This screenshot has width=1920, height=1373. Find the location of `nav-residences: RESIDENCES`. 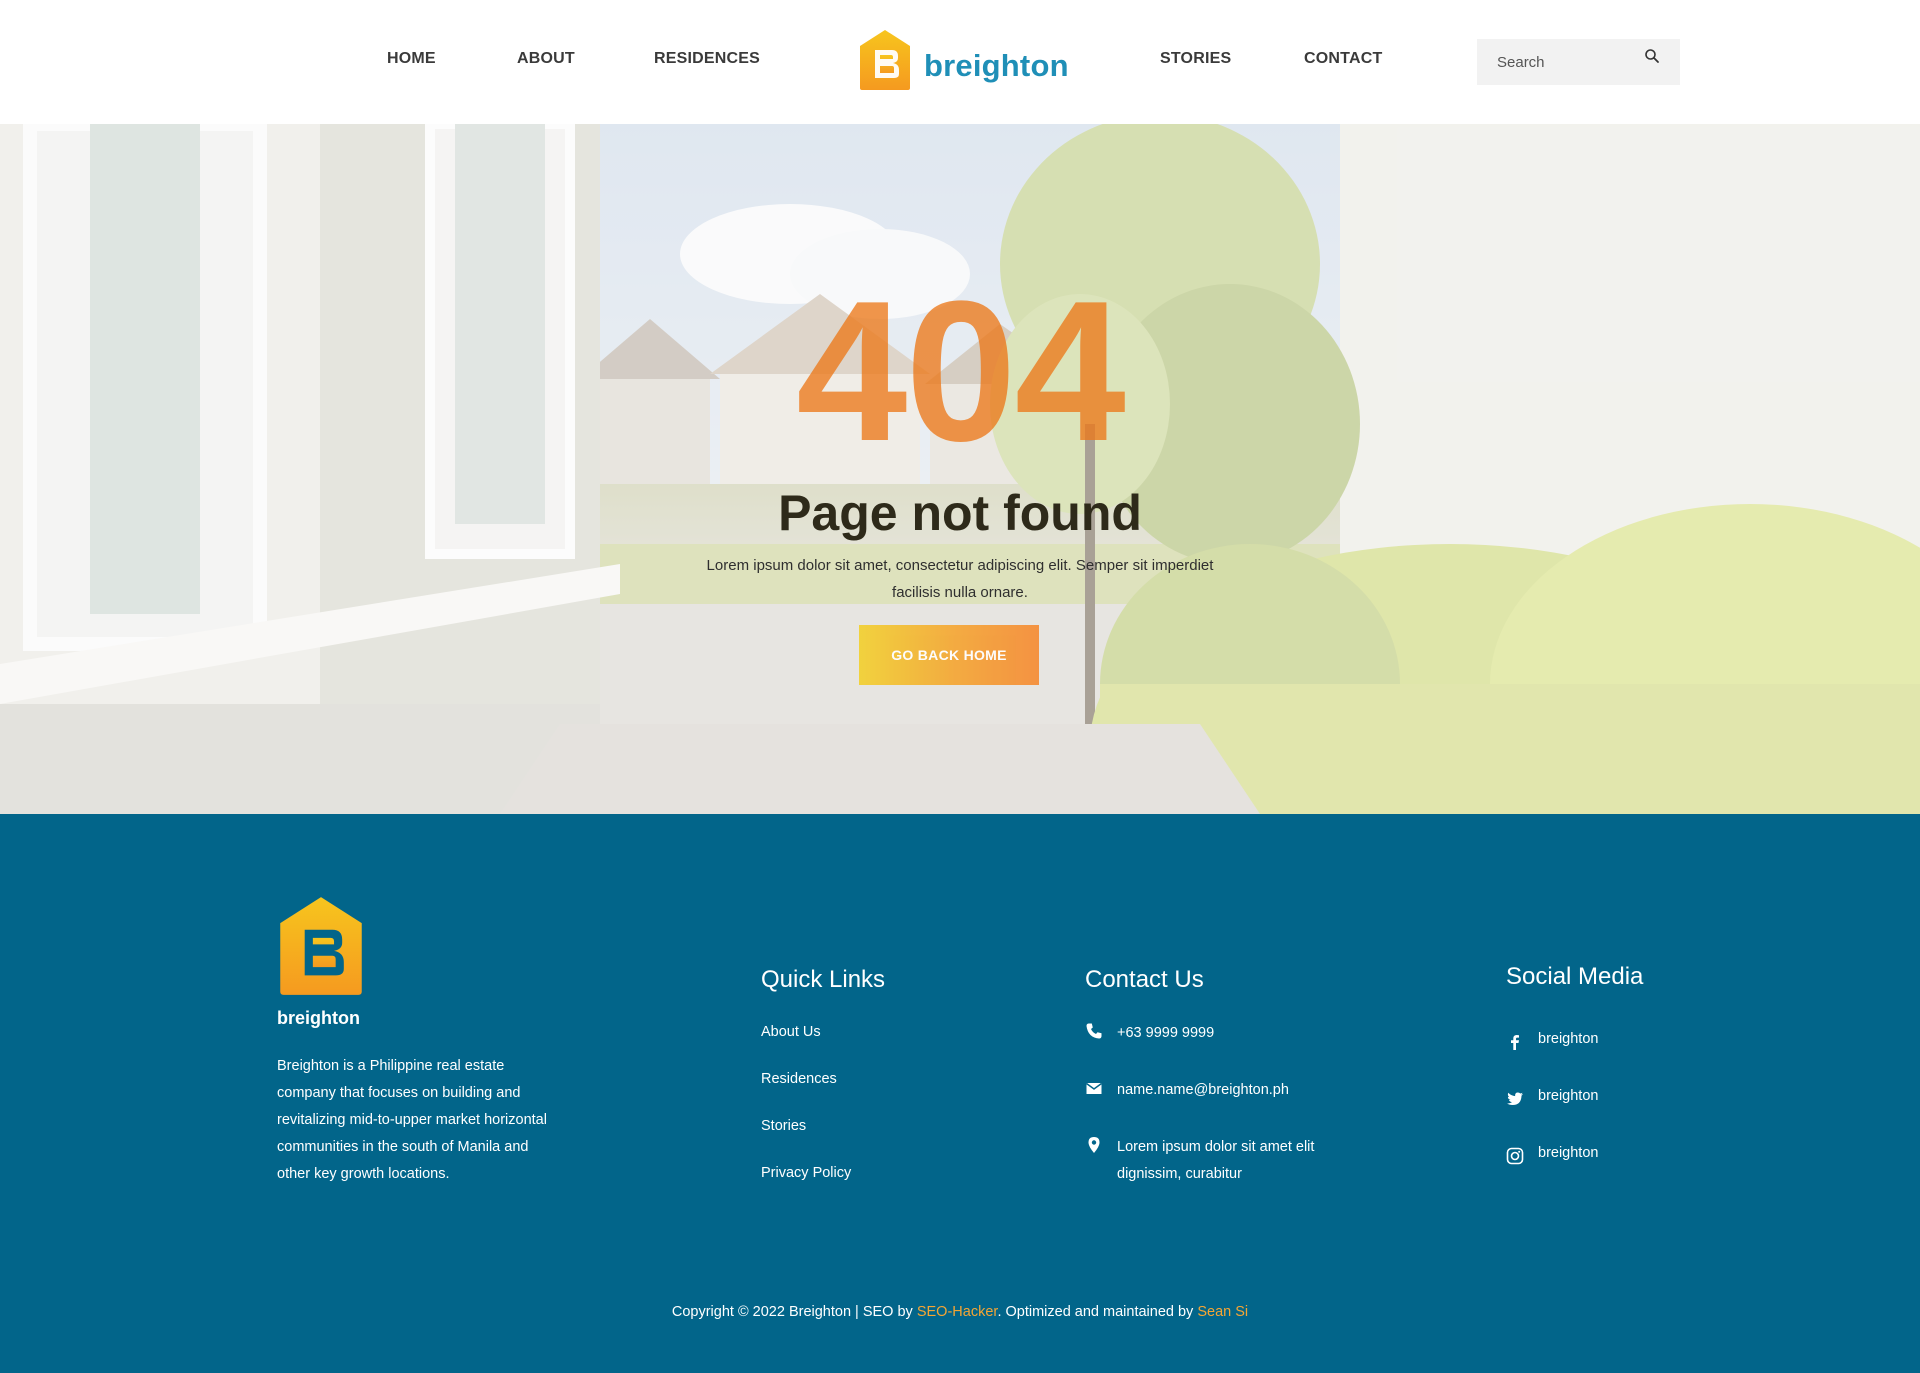

nav-residences: RESIDENCES is located at coordinates (707, 59).